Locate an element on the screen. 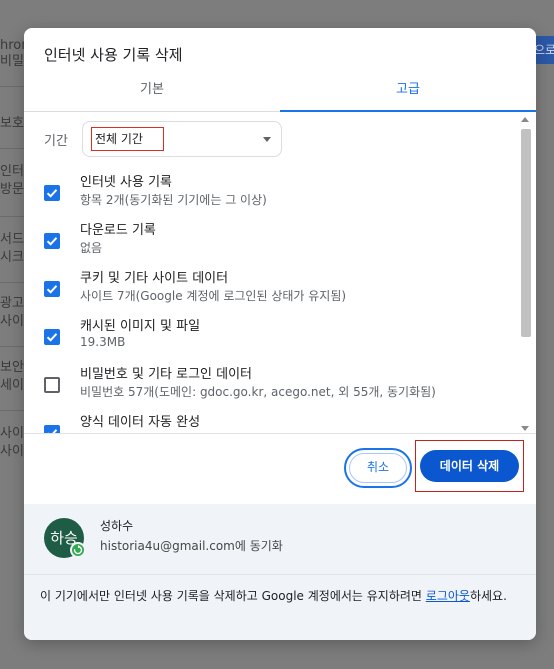 The height and width of the screenshot is (669, 554). tab-basic: 기본 is located at coordinates (152, 94).